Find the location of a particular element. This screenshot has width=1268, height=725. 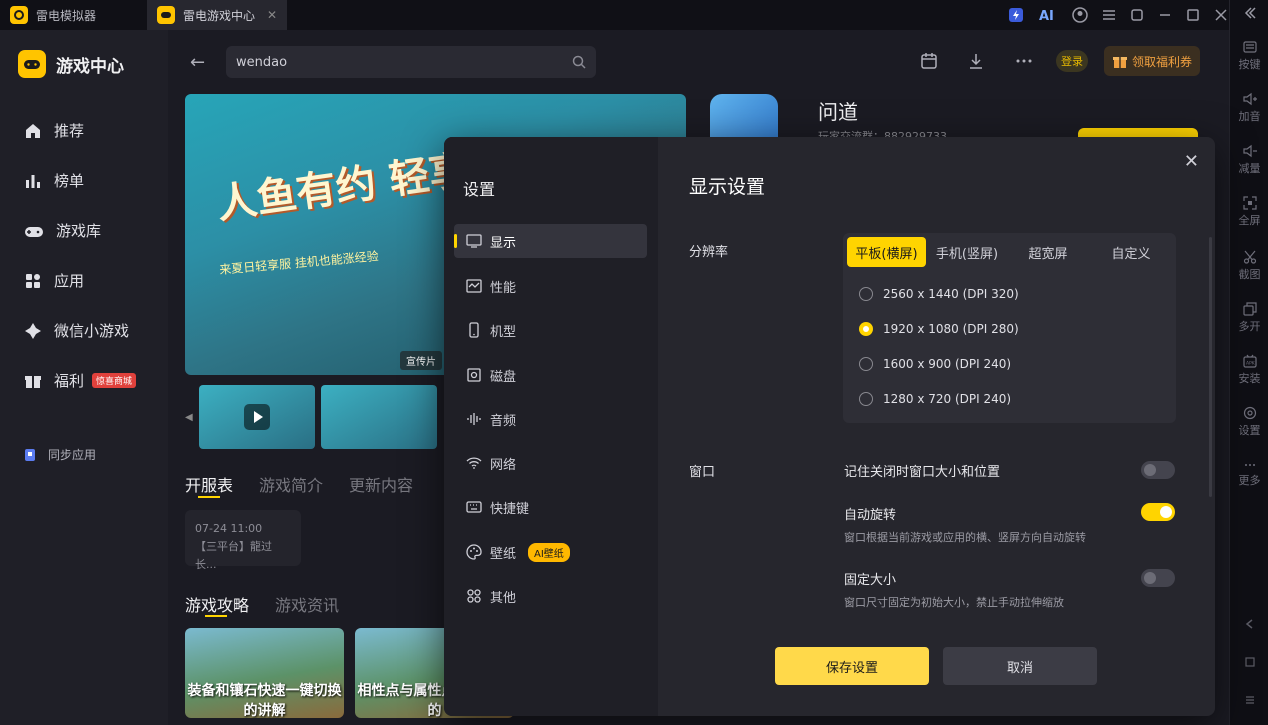

volume-down-icon is located at coordinates (1249, 151).